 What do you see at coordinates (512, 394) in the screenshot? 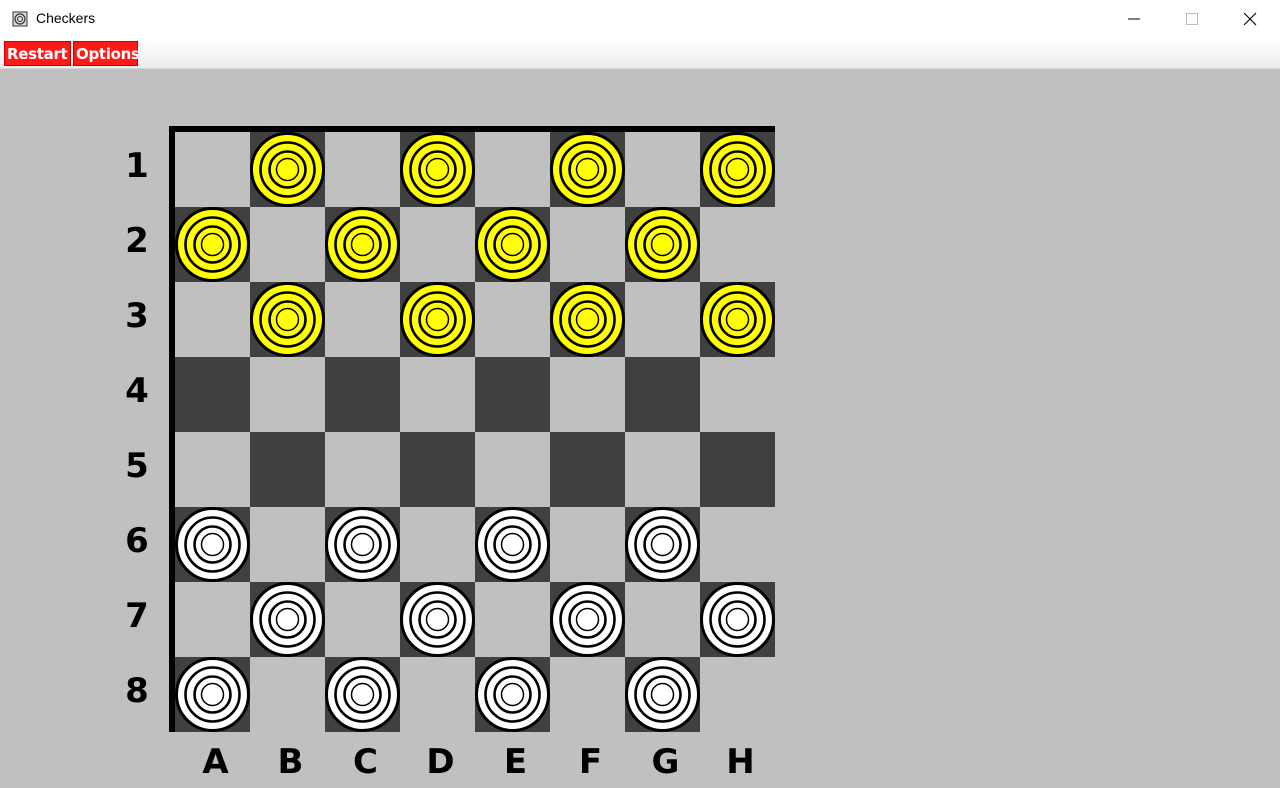
I see `square-e4` at bounding box center [512, 394].